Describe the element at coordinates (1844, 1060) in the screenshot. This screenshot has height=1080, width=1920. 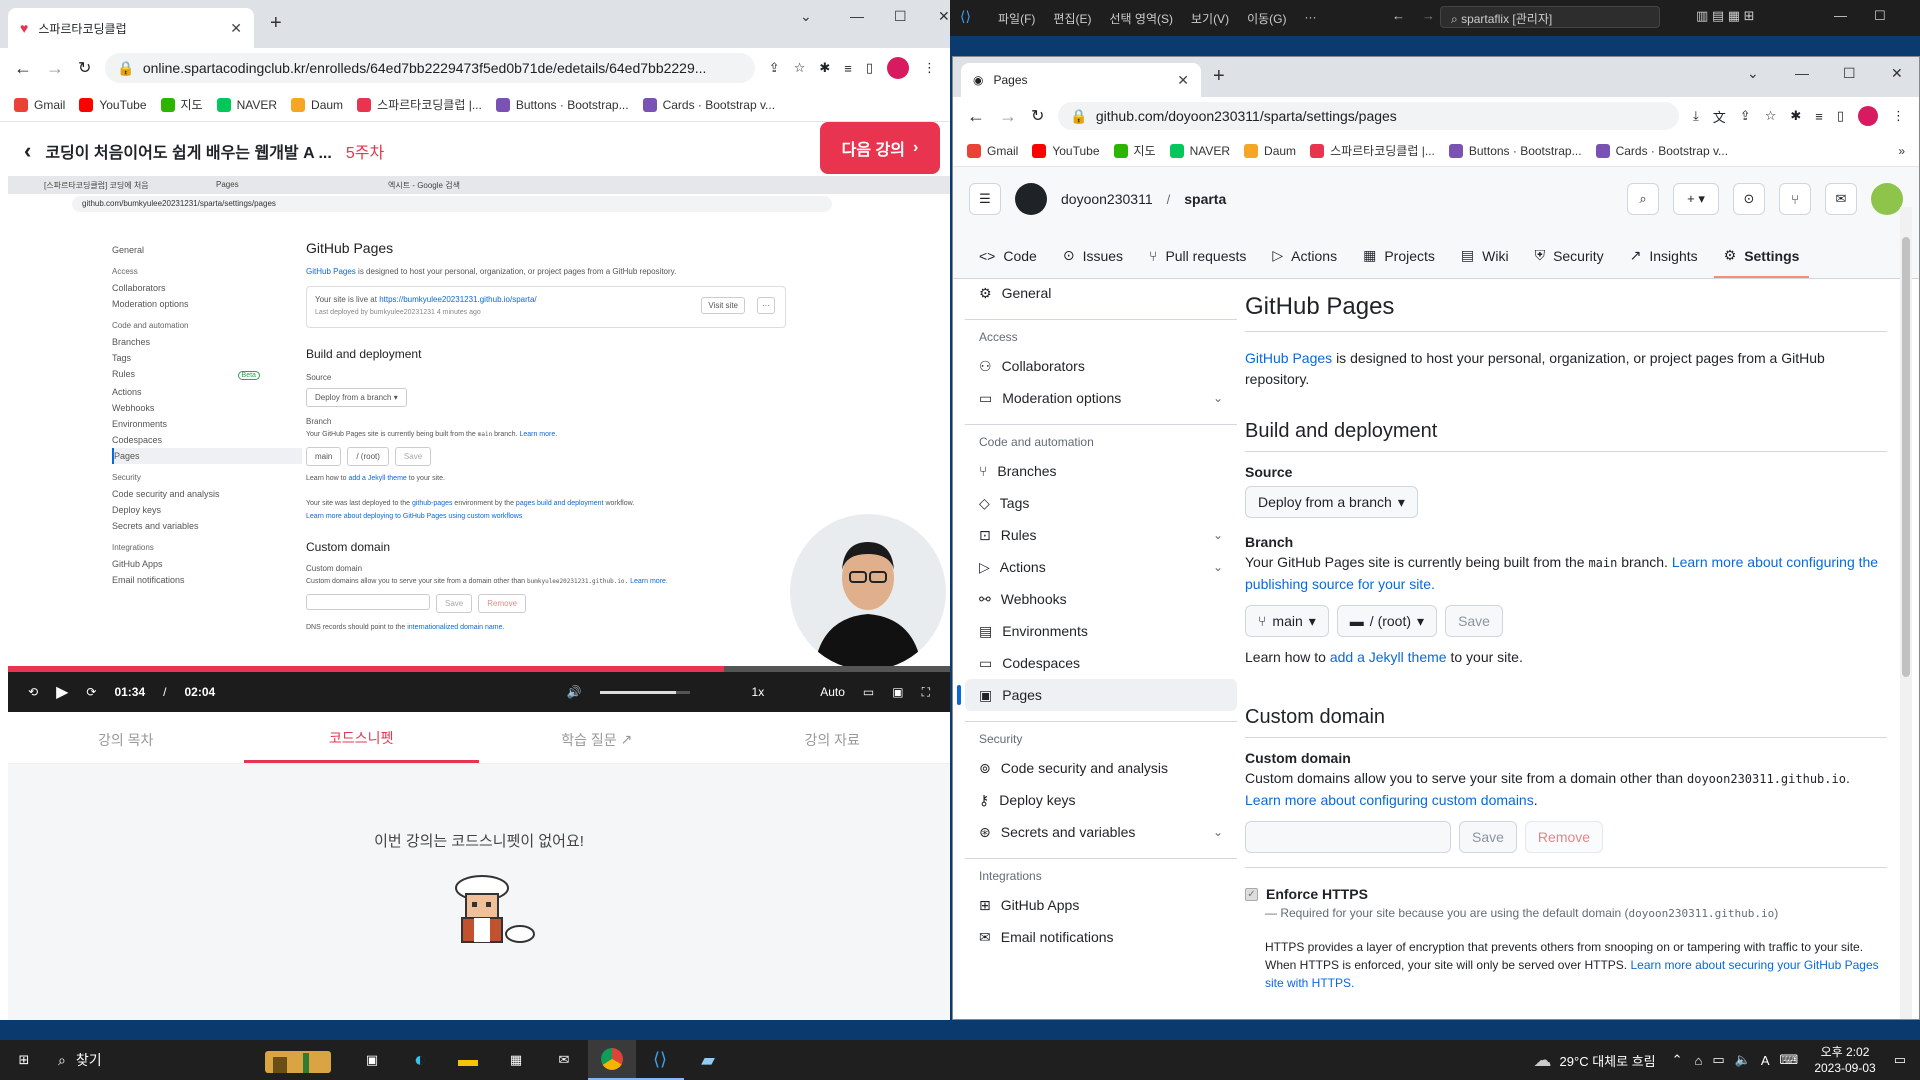
I see `clock: 오후 2:02 2023-09-03` at that location.